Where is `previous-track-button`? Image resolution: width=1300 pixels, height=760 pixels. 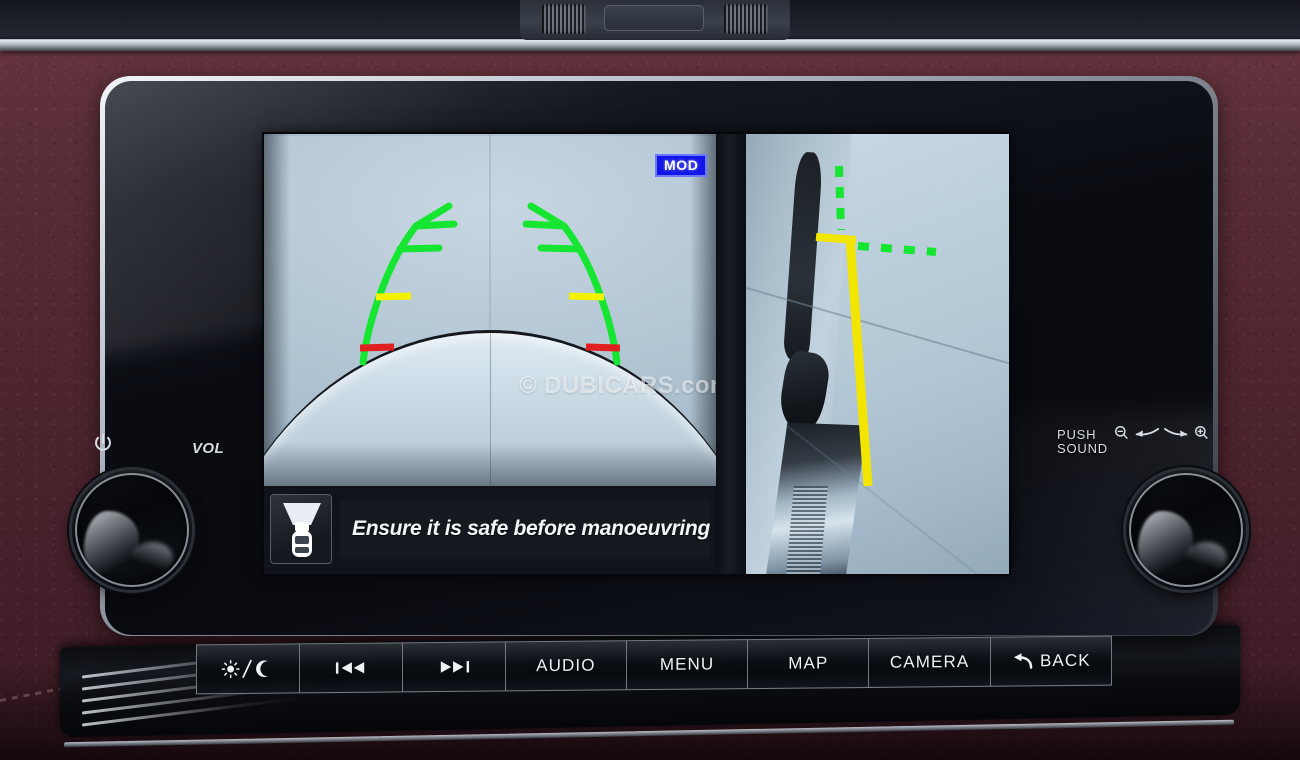
previous-track-button is located at coordinates (350, 668).